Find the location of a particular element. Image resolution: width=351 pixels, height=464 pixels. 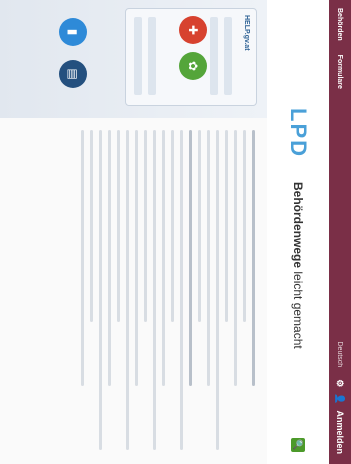

leaf-icon: ✿ is located at coordinates (193, 66).